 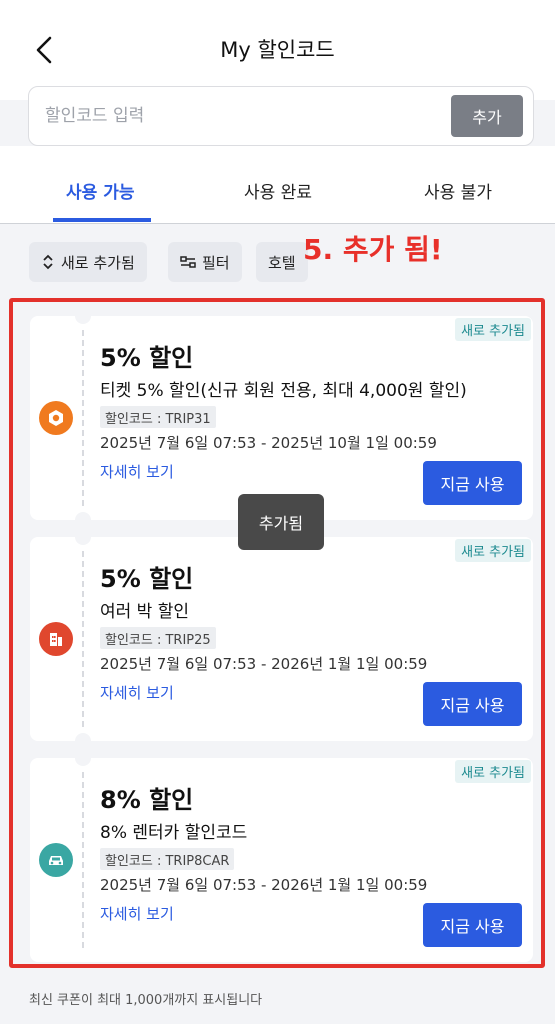 I want to click on tab-used: 사용 완료, so click(x=278, y=190).